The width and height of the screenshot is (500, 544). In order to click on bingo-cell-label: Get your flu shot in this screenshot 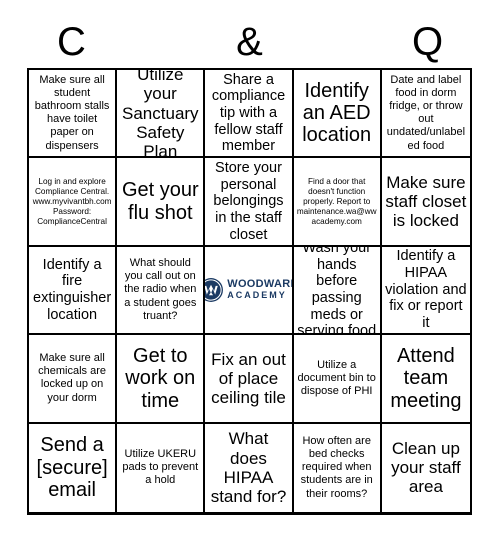, I will do `click(160, 201)`.